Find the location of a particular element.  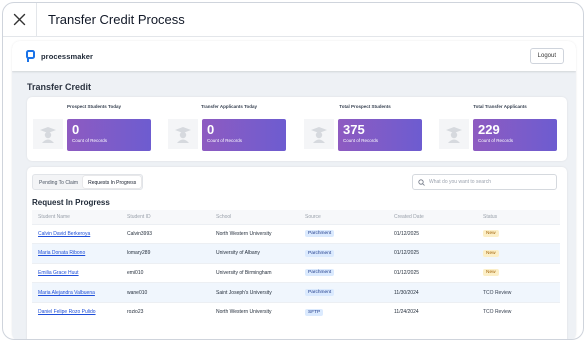

tab-pending-to-claim: Pending To Claim is located at coordinates (58, 182).